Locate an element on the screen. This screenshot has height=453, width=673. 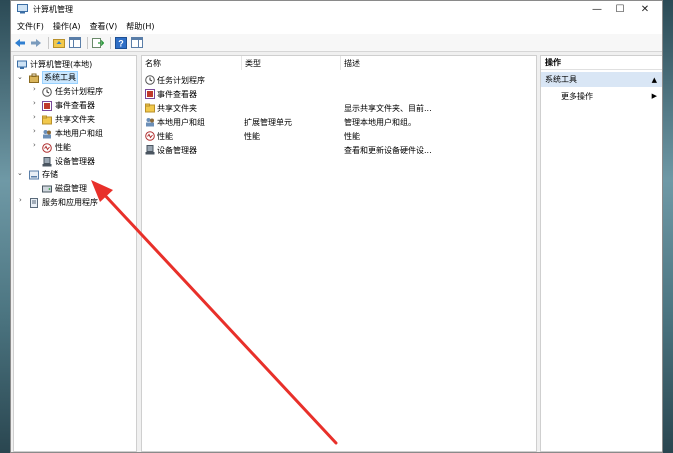
title-bar: 计算机管理 — ☐ ✕ is located at coordinates (336, 9).